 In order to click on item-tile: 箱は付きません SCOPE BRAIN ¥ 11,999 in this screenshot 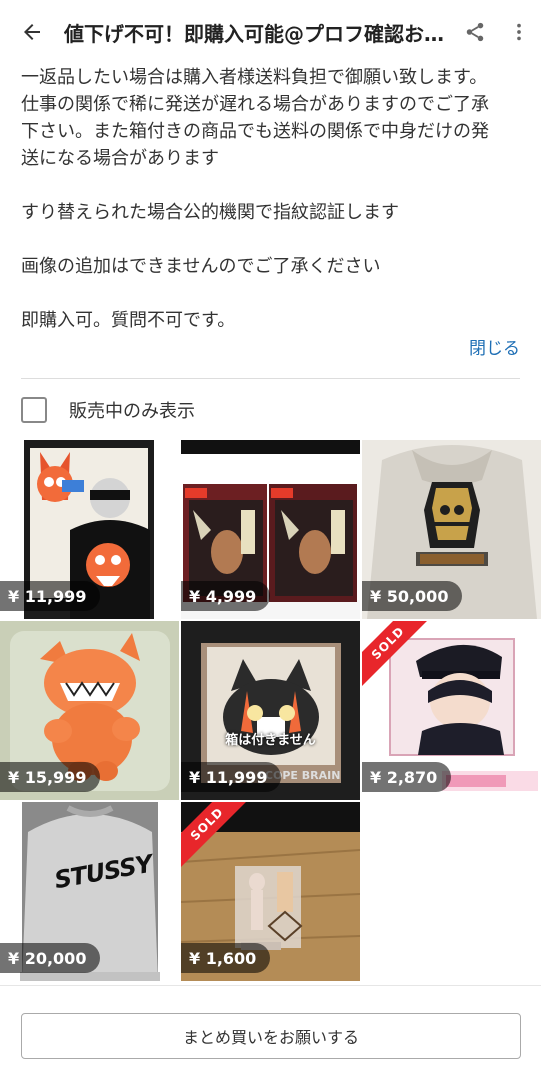, I will do `click(270, 710)`.